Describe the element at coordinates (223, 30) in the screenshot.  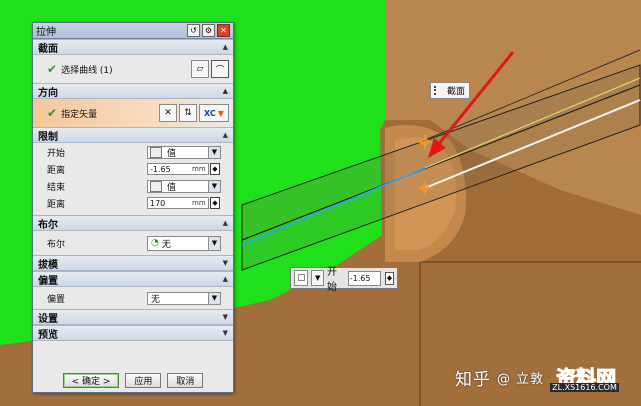
I see `close-icon: ✕` at that location.